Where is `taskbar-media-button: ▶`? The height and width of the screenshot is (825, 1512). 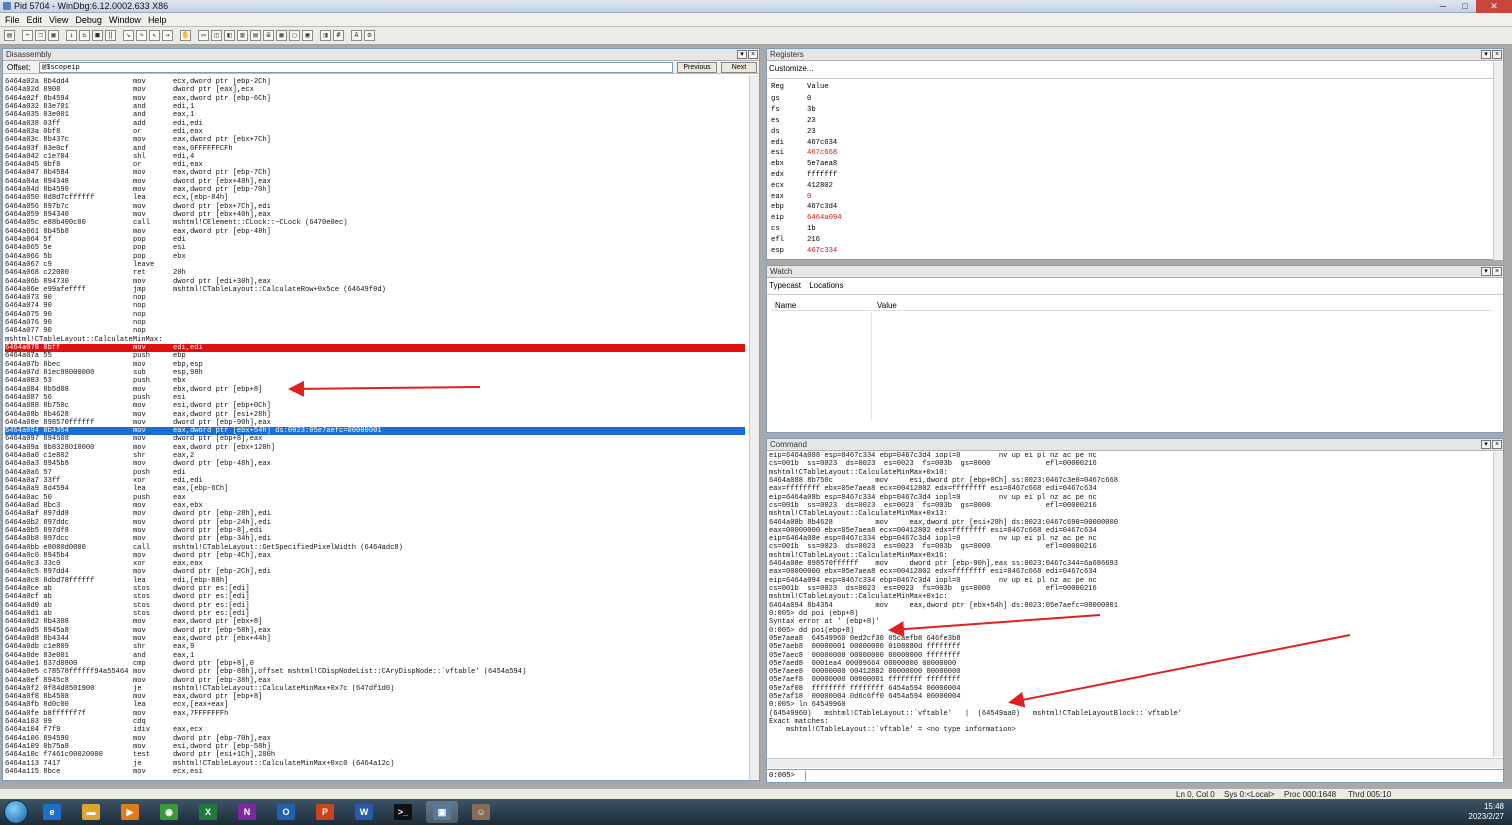
taskbar-media-button: ▶ is located at coordinates (130, 812).